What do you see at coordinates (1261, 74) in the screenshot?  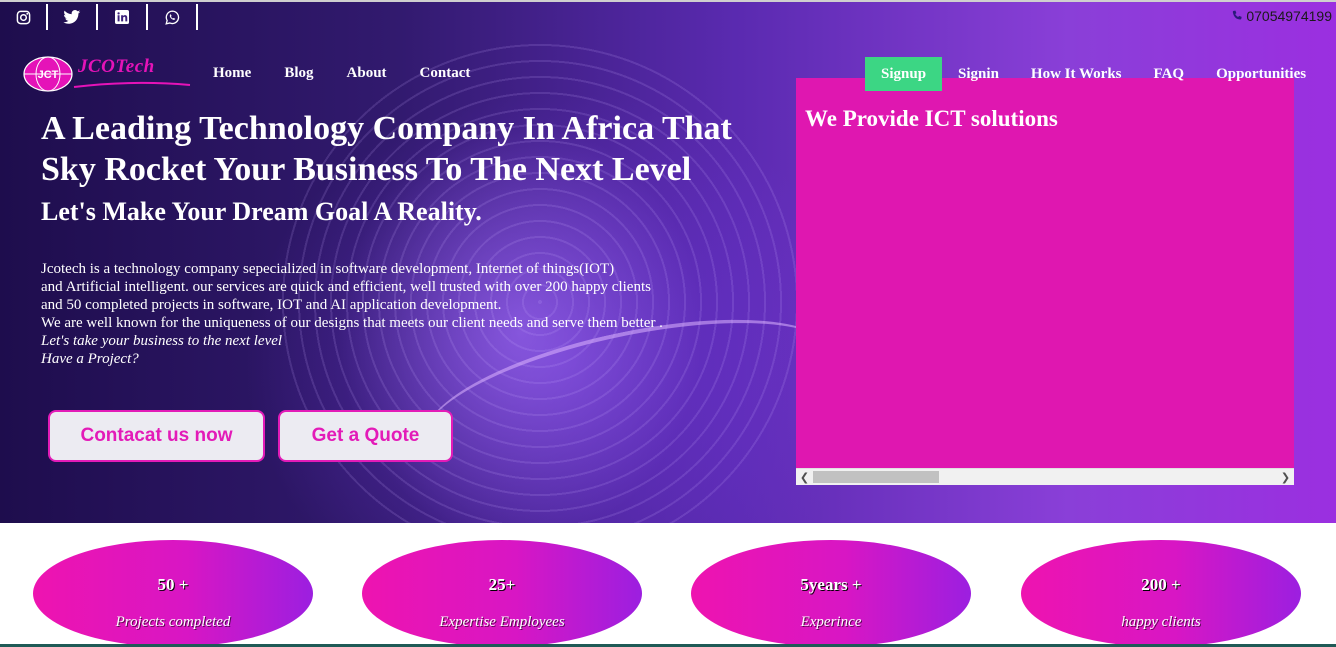 I see `nav-opportunities: Opportunities` at bounding box center [1261, 74].